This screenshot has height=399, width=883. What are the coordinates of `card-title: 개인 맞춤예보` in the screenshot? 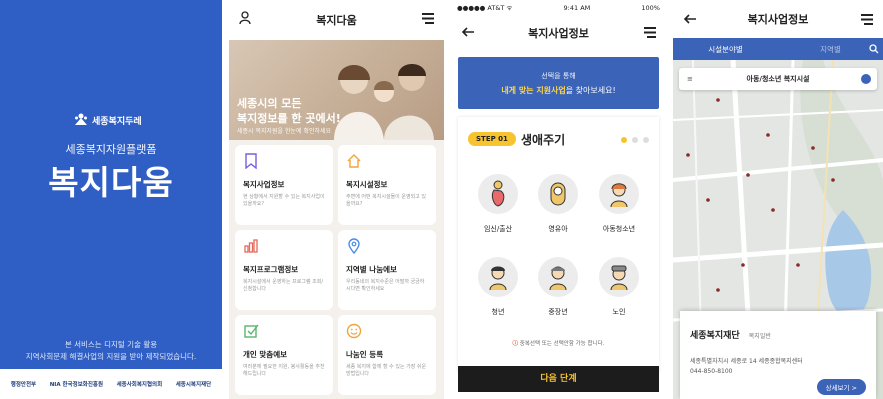 It's located at (265, 354).